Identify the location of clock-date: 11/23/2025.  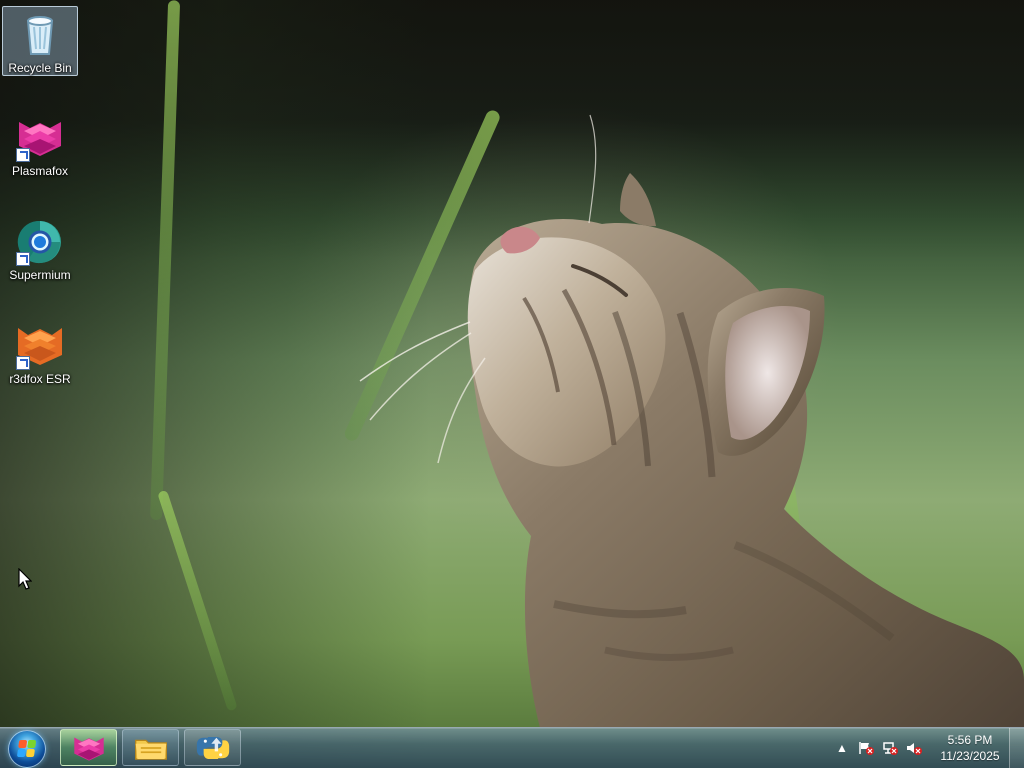
(970, 756).